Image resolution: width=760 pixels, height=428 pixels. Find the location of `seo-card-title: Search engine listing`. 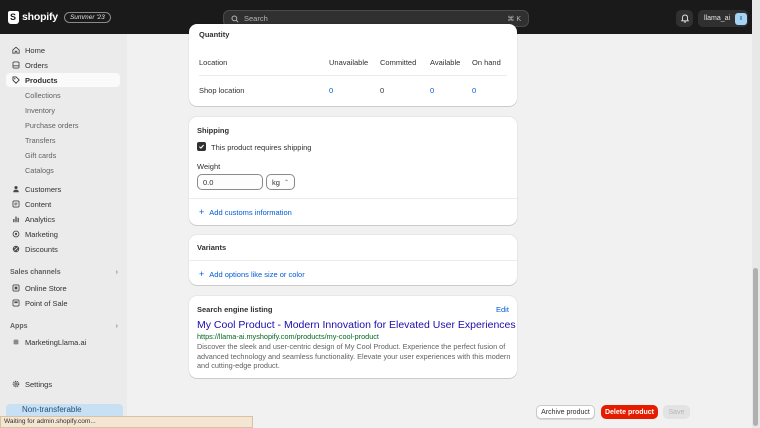

seo-card-title: Search engine listing is located at coordinates (235, 309).